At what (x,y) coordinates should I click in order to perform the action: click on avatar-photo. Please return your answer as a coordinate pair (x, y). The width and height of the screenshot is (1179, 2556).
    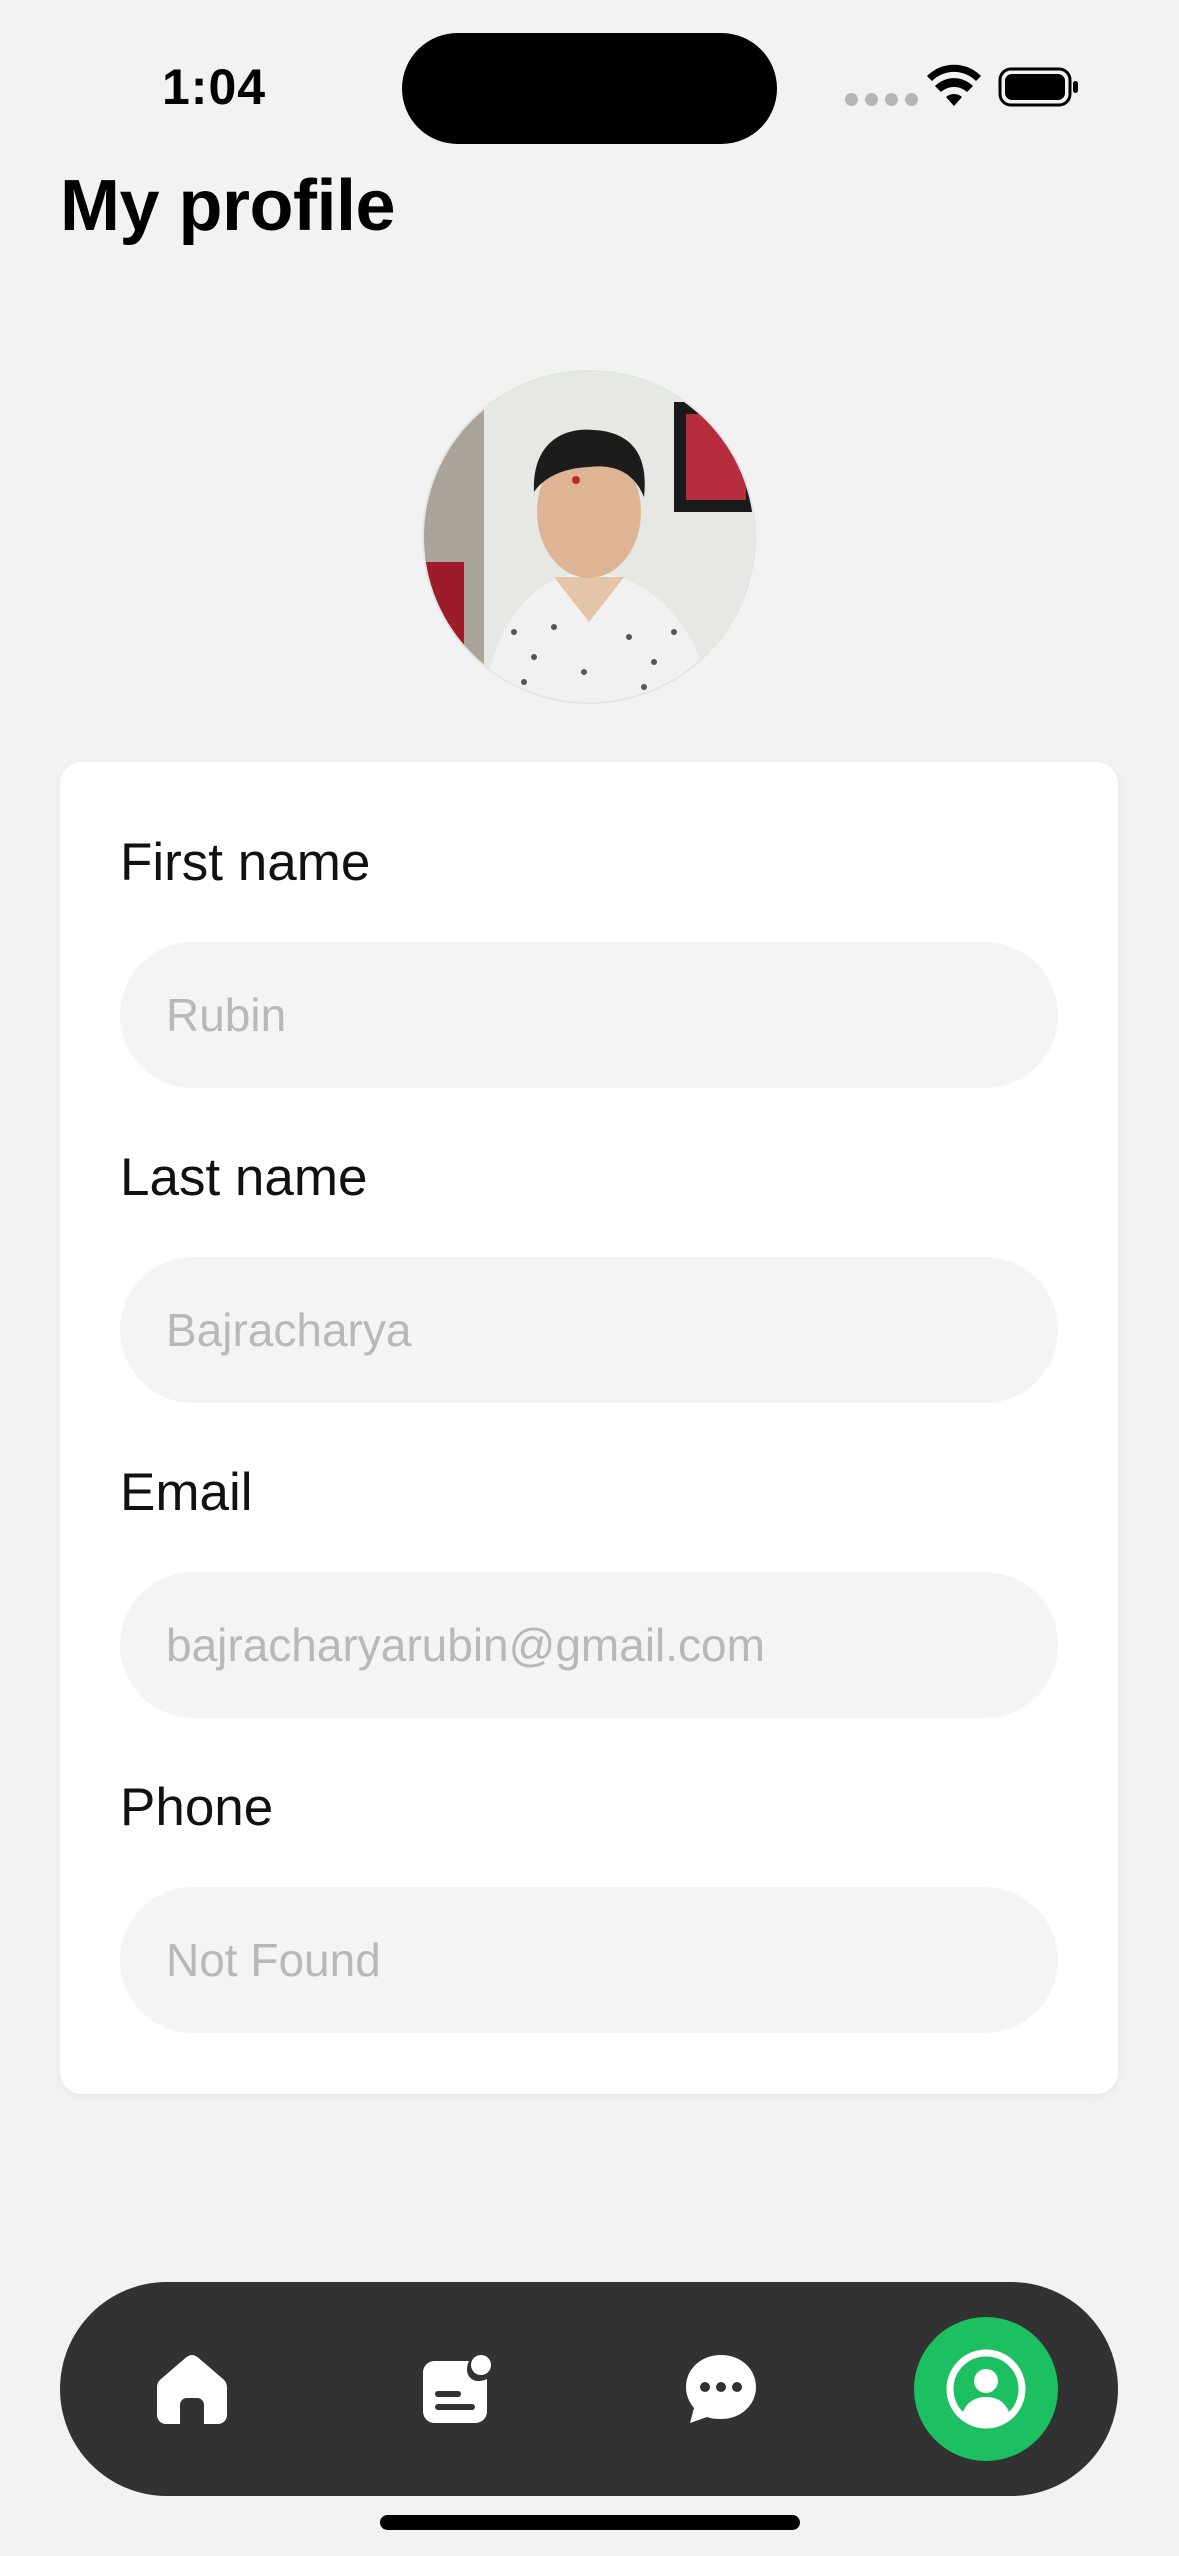
    Looking at the image, I should click on (589, 537).